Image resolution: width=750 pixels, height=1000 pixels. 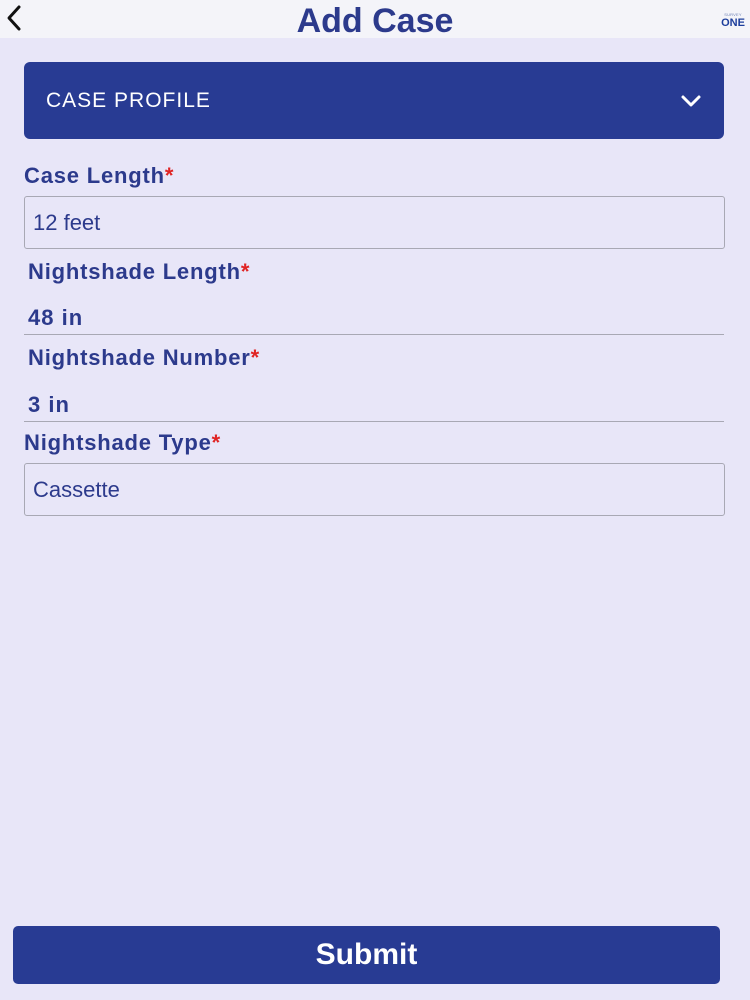 I want to click on nightshade-number-label: Nightshade Number*, so click(x=144, y=358).